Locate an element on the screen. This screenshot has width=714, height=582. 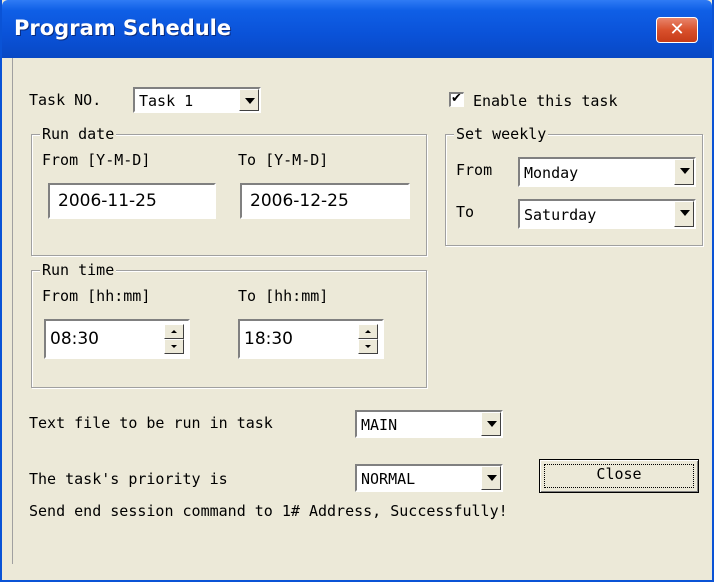
weekly-from-select: Monday is located at coordinates (607, 172).